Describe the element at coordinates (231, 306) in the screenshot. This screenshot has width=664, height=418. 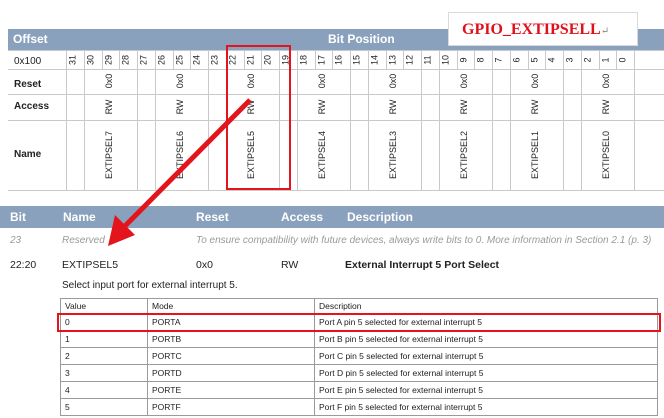
I see `enum-mode-header: Mode` at that location.